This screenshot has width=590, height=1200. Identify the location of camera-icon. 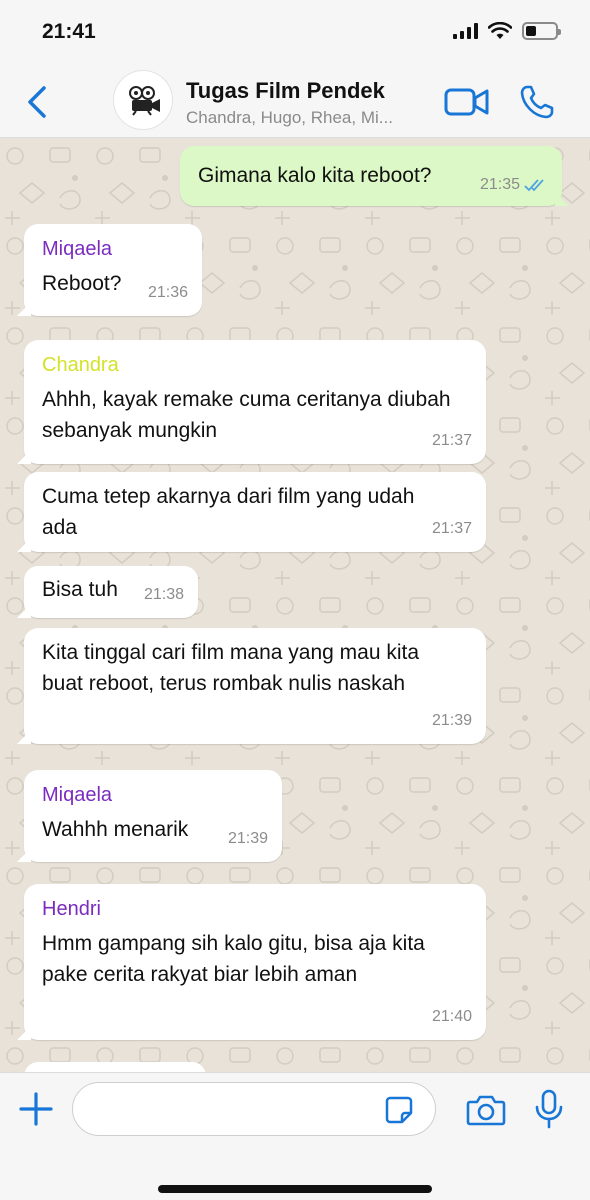
(486, 1110).